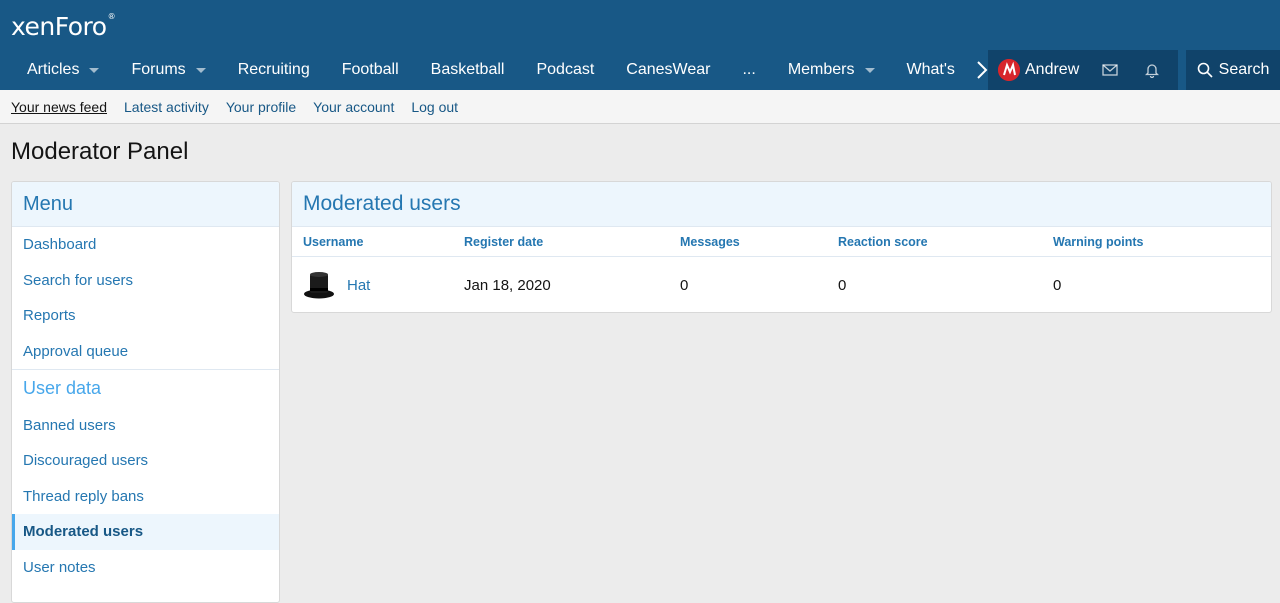 The image size is (1280, 603). What do you see at coordinates (274, 70) in the screenshot?
I see `nav-recruiting: Recruiting` at bounding box center [274, 70].